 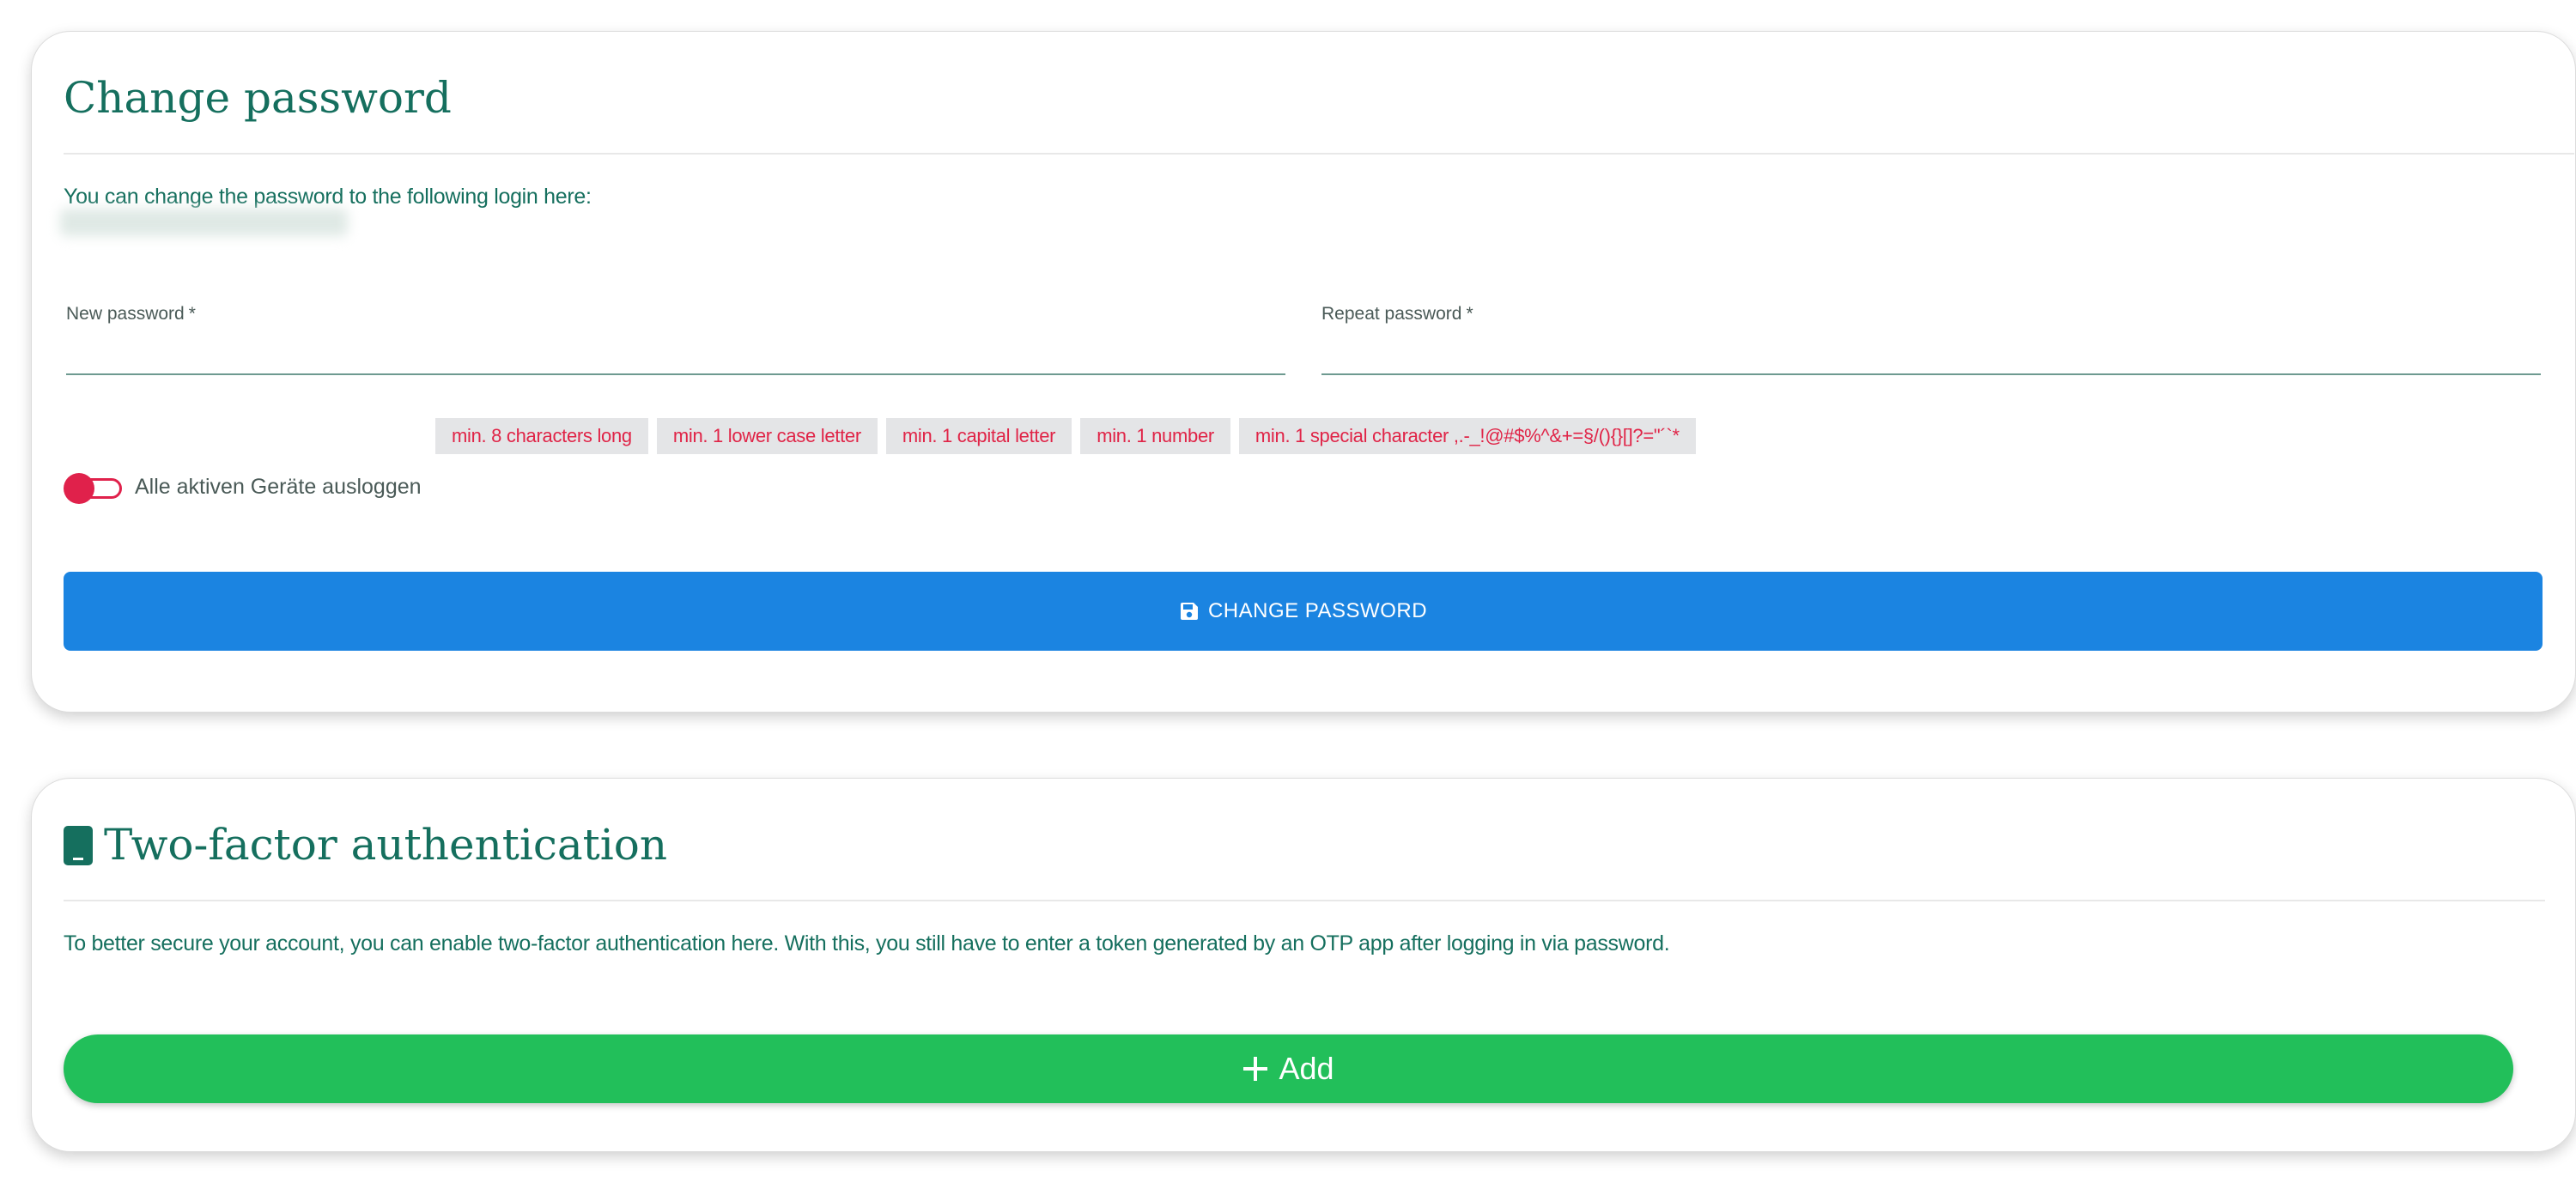 What do you see at coordinates (258, 98) in the screenshot?
I see `change-password-title: Change password` at bounding box center [258, 98].